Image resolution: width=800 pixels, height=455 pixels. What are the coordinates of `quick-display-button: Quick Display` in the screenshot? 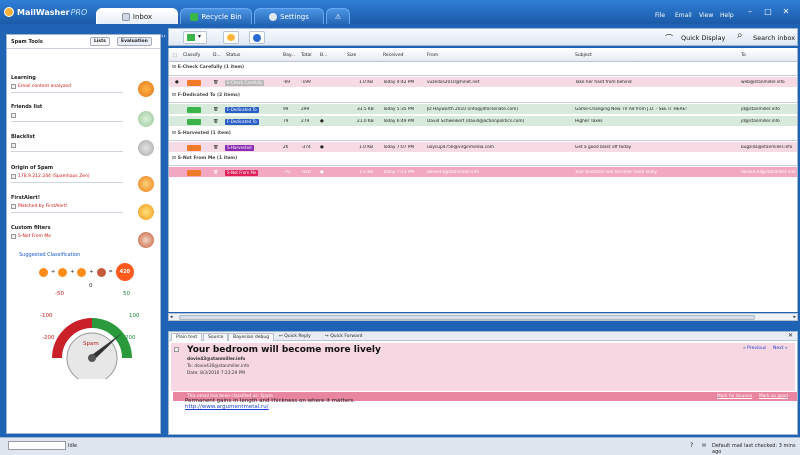 It's located at (703, 38).